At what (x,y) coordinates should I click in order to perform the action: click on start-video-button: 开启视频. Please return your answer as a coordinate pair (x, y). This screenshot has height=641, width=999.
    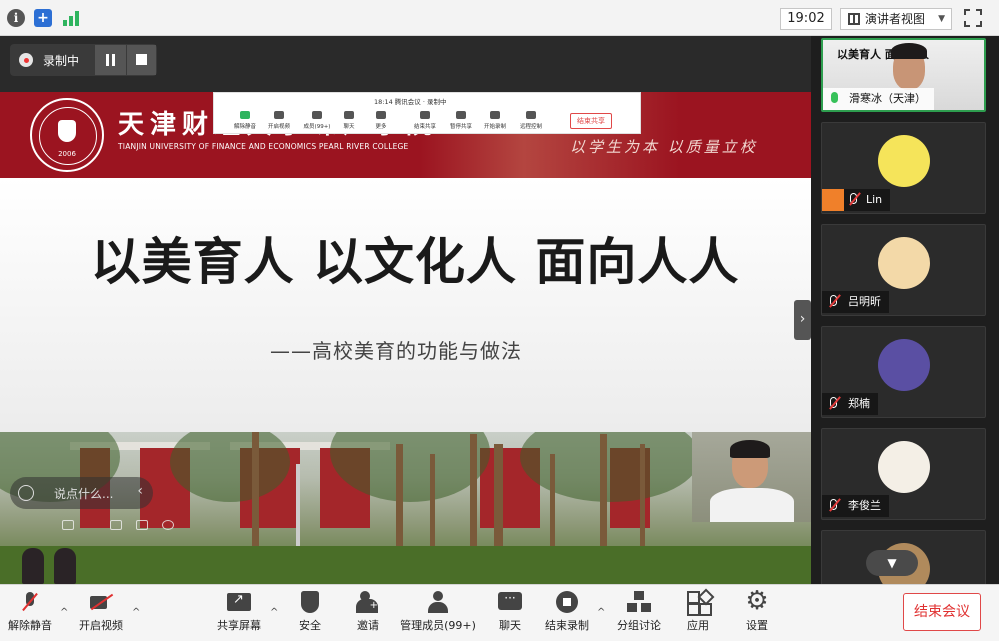
    Looking at the image, I should click on (101, 612).